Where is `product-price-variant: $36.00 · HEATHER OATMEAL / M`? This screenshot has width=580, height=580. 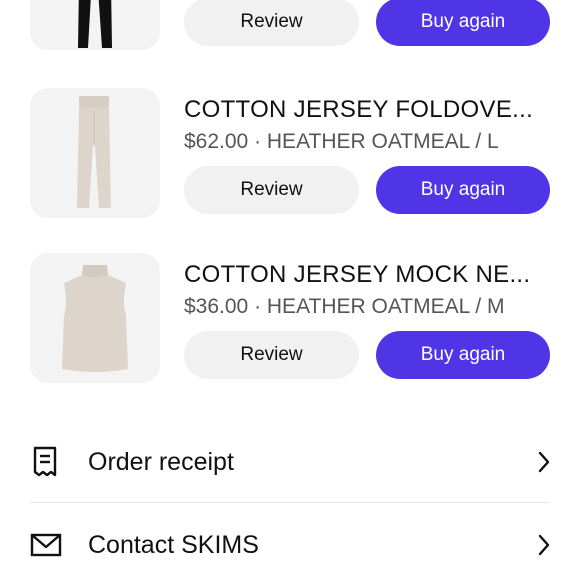
product-price-variant: $36.00 · HEATHER OATMEAL / M is located at coordinates (344, 306).